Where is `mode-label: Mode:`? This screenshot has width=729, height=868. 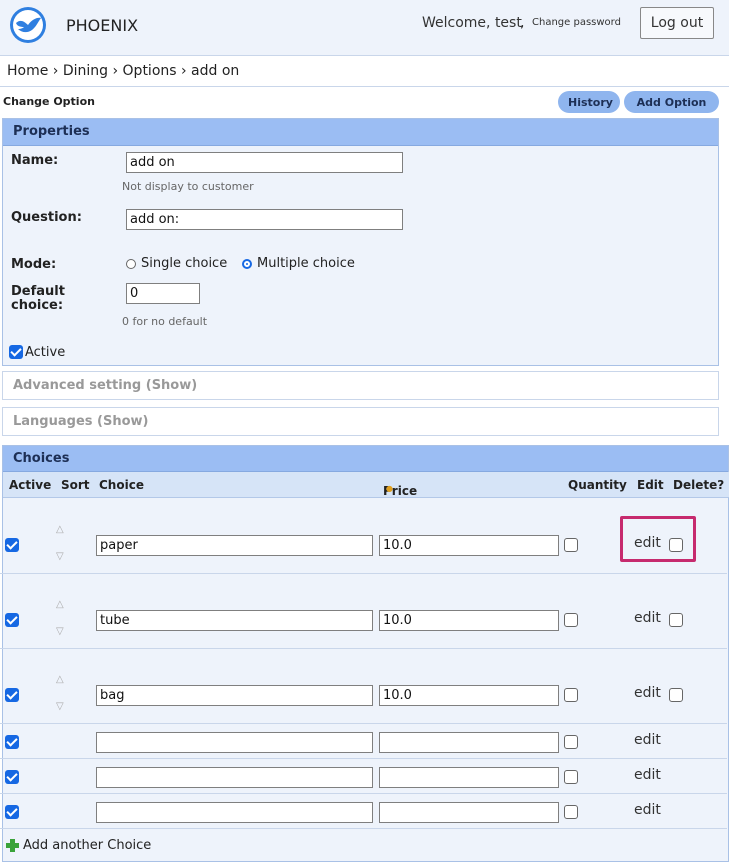 mode-label: Mode: is located at coordinates (34, 264).